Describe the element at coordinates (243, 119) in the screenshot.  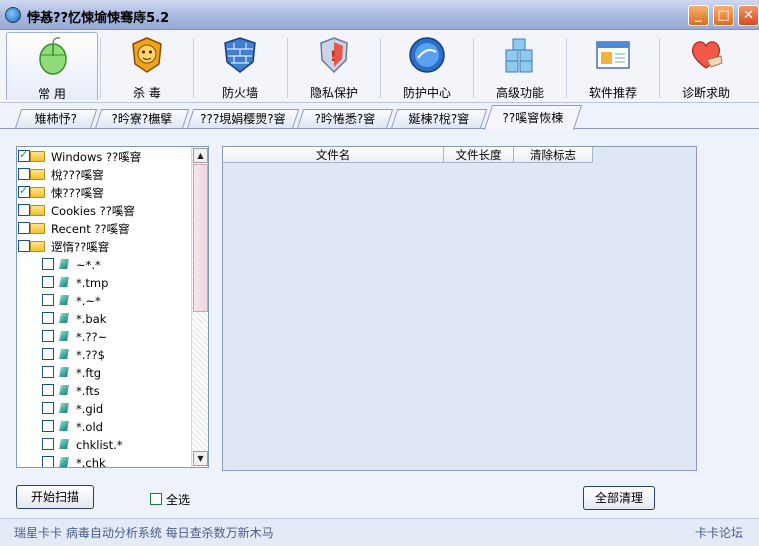
I see `tab-3: ???垷娟樱煛?窨` at that location.